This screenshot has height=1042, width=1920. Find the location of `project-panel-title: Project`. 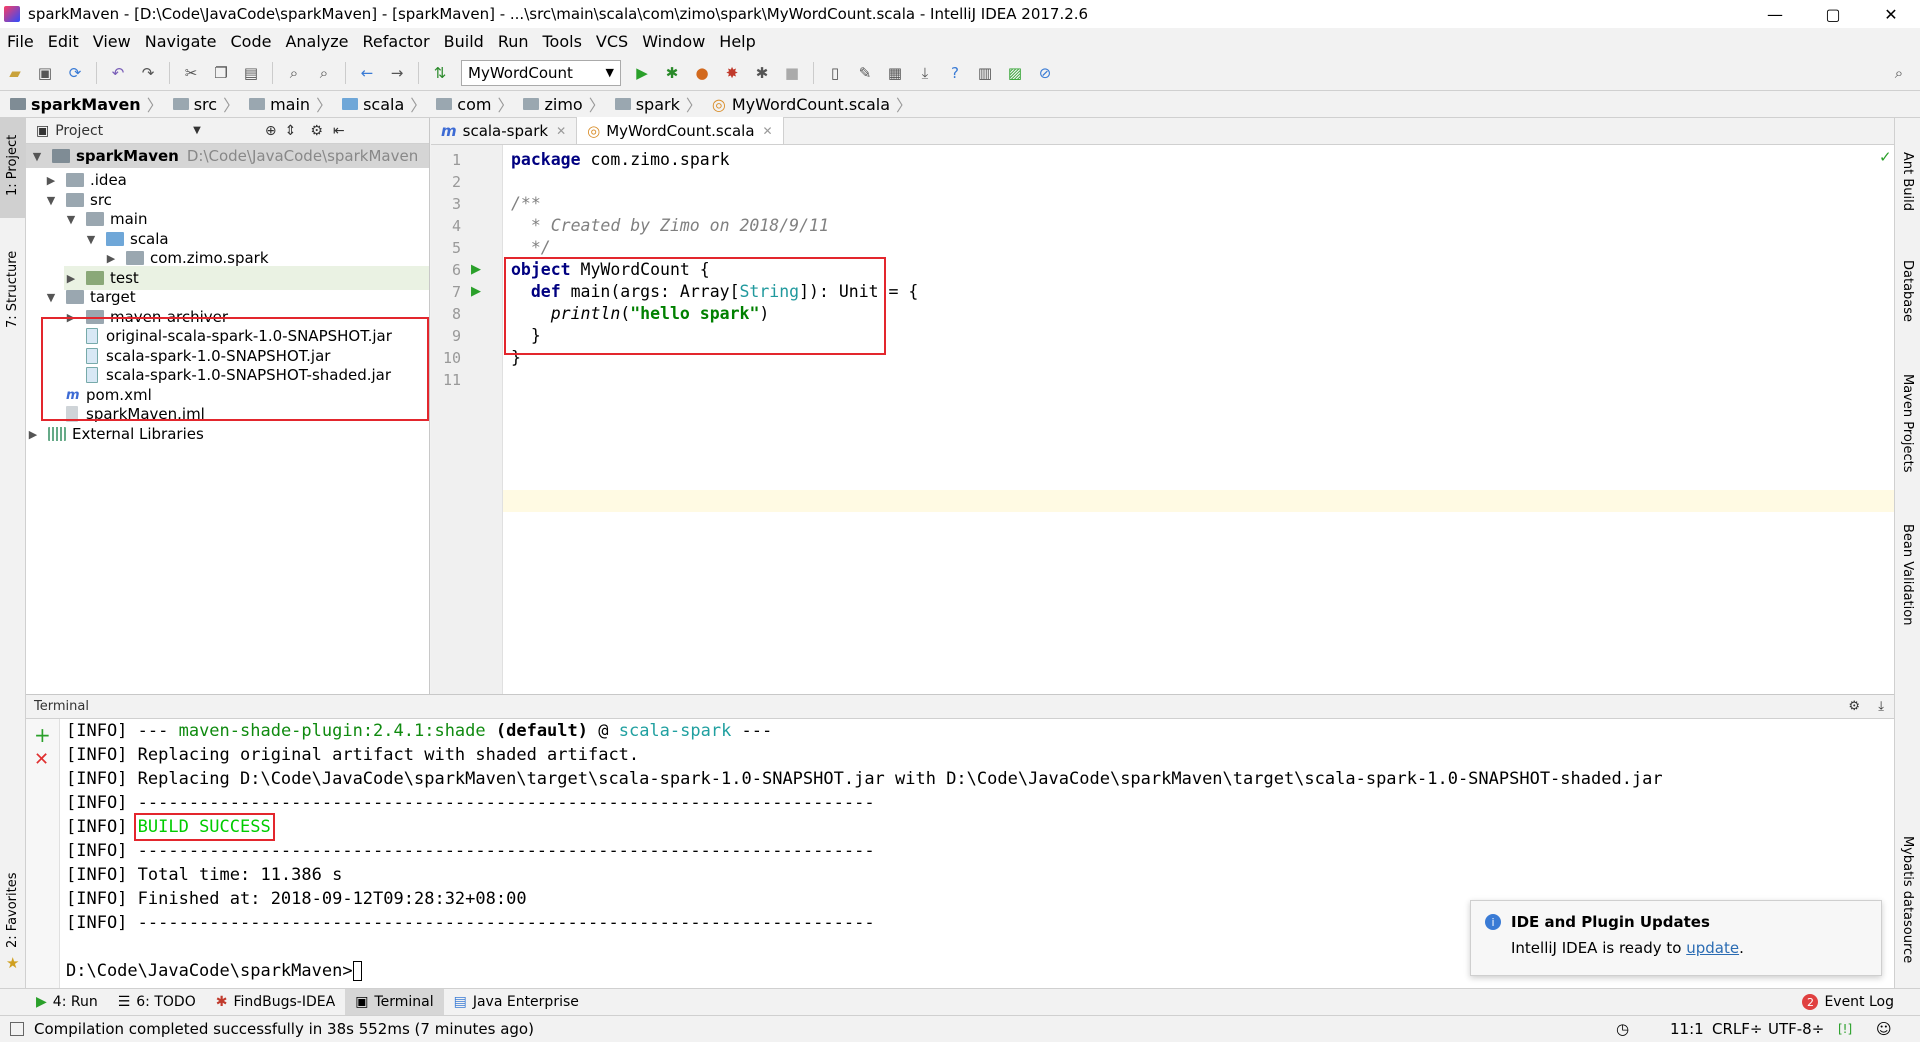

project-panel-title: Project is located at coordinates (79, 131).